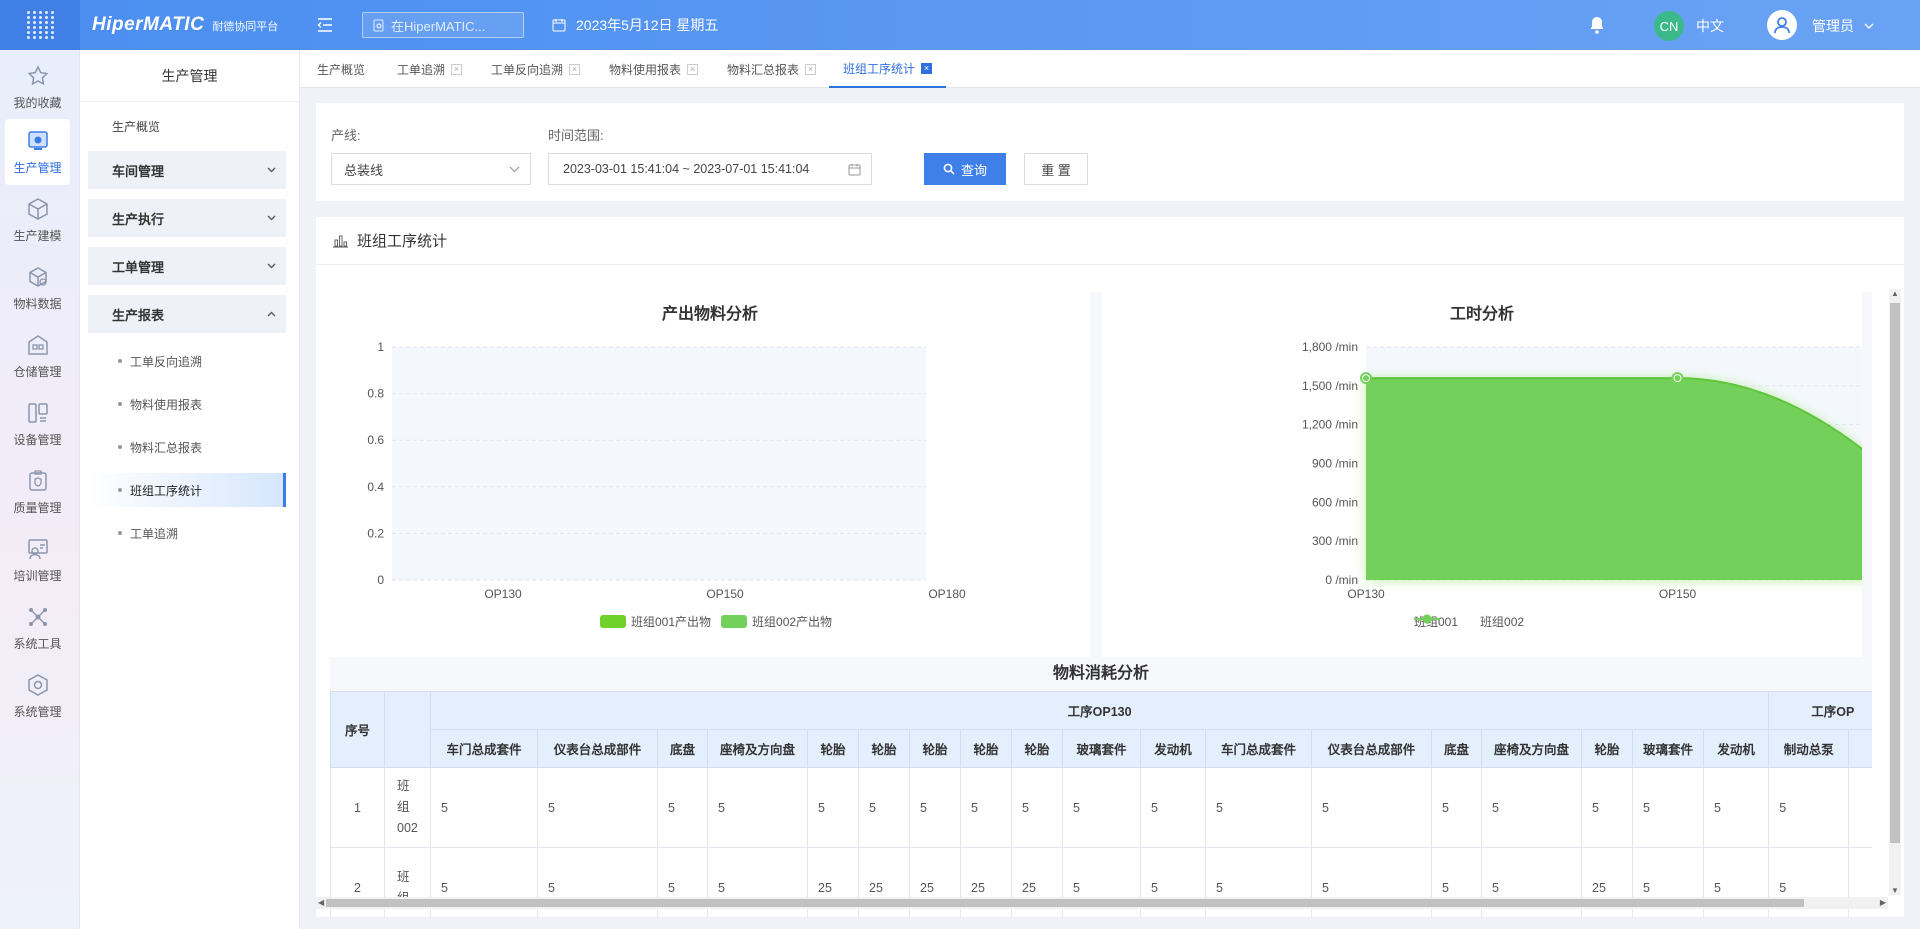 The image size is (1920, 929). I want to click on chart-legend: 班组001 班组002, so click(1469, 621).